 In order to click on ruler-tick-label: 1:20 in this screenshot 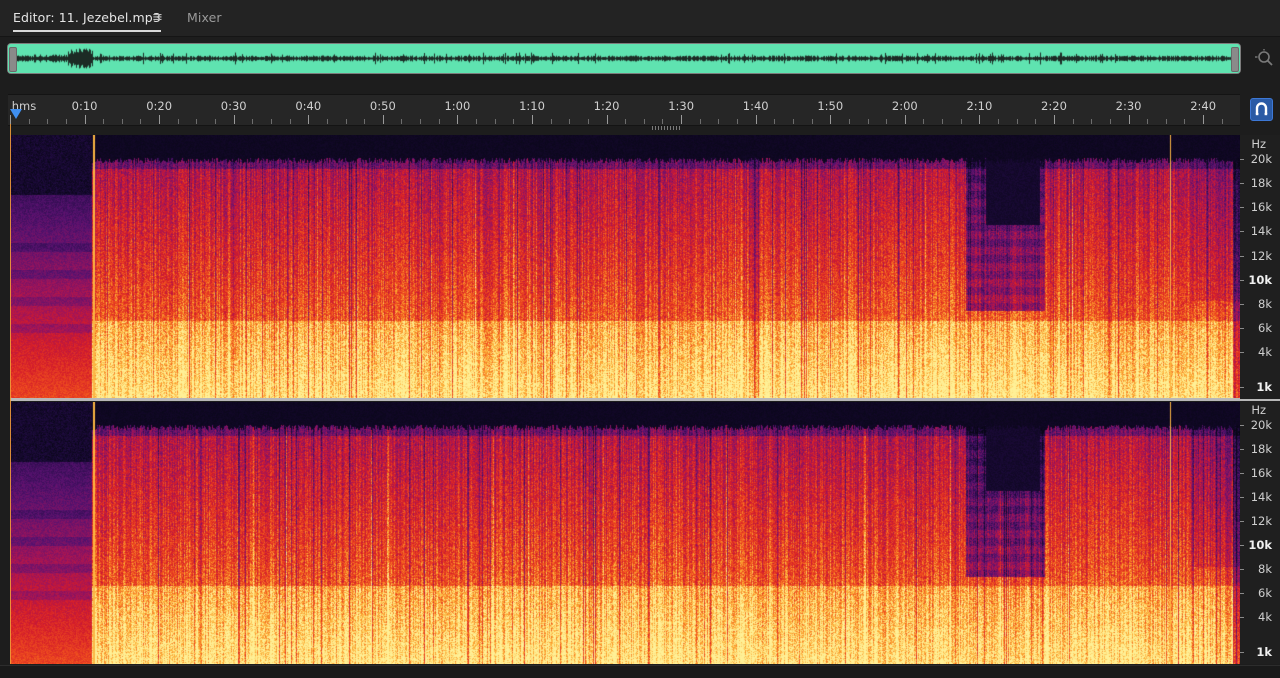, I will do `click(606, 106)`.